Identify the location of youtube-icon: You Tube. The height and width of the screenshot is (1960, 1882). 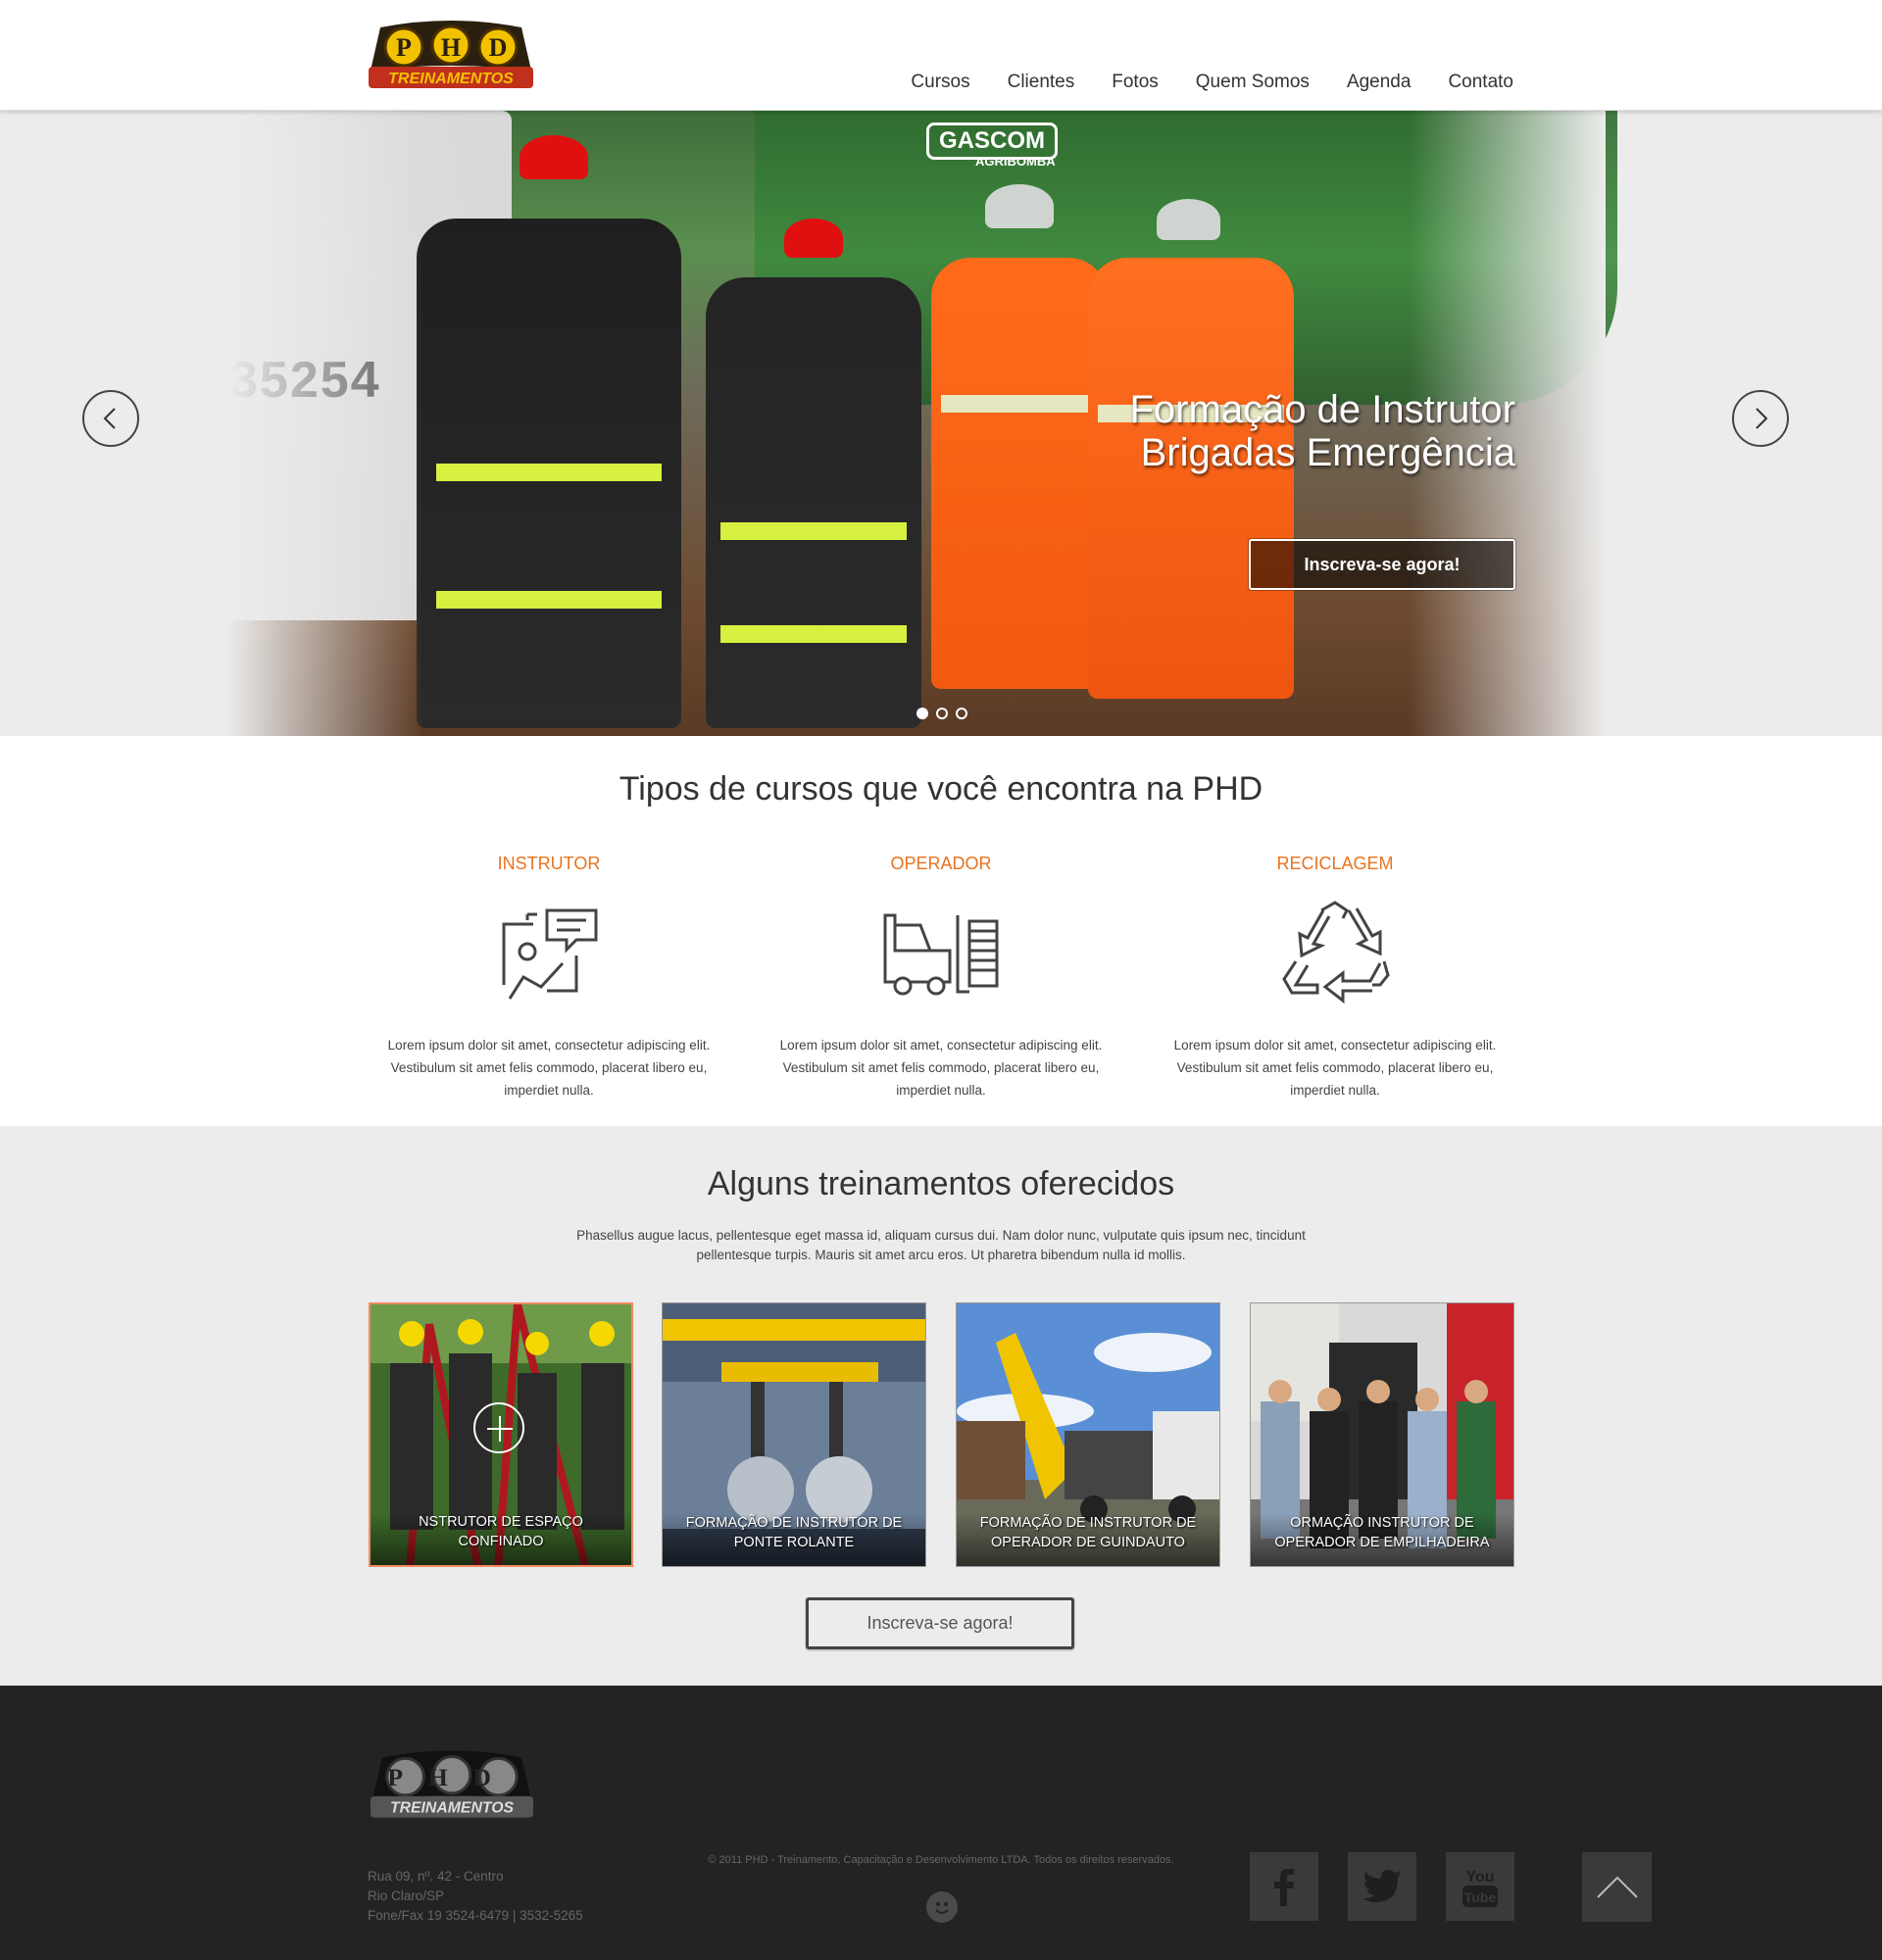
(1480, 1888).